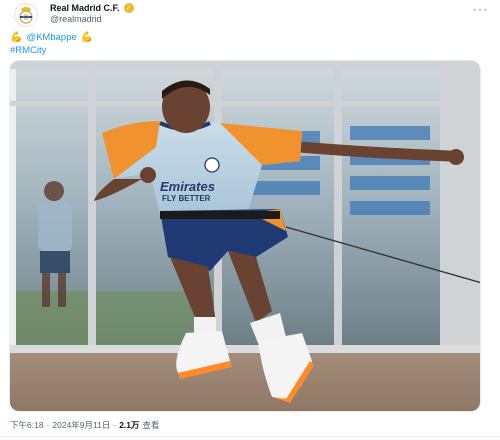 The height and width of the screenshot is (440, 500). I want to click on account-handle: @realmadrid, so click(76, 19).